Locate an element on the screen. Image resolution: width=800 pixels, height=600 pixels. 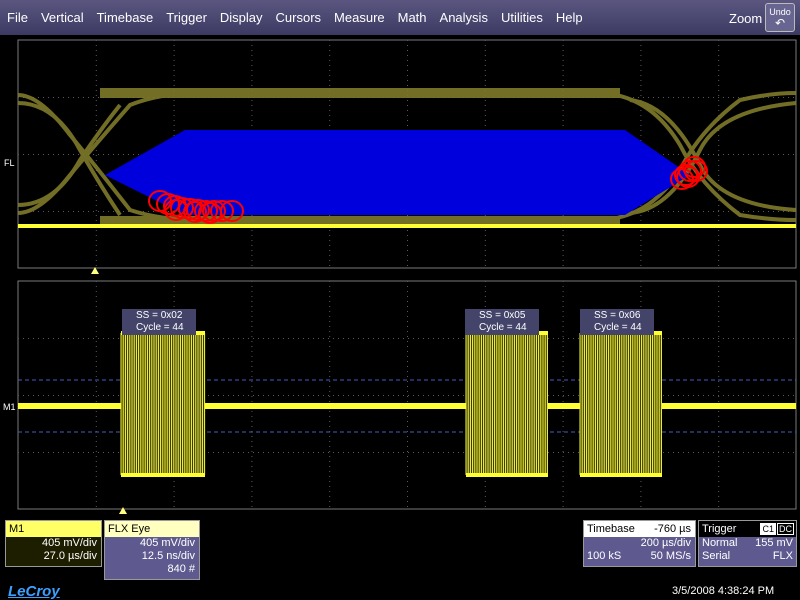
menu-help: Help is located at coordinates (569, 17).